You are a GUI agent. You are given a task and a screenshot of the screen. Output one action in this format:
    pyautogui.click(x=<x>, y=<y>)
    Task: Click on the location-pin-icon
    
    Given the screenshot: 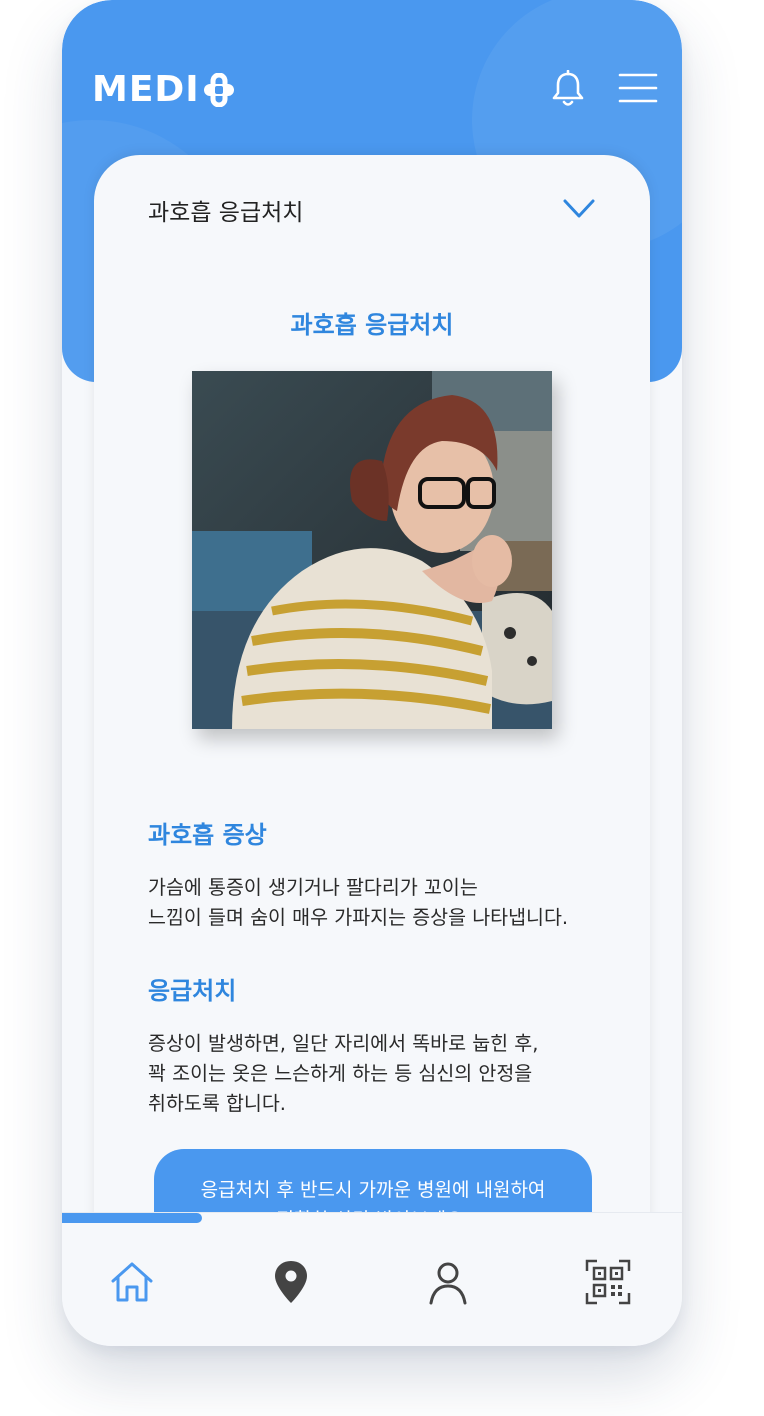 What is the action you would take?
    pyautogui.click(x=291, y=1282)
    